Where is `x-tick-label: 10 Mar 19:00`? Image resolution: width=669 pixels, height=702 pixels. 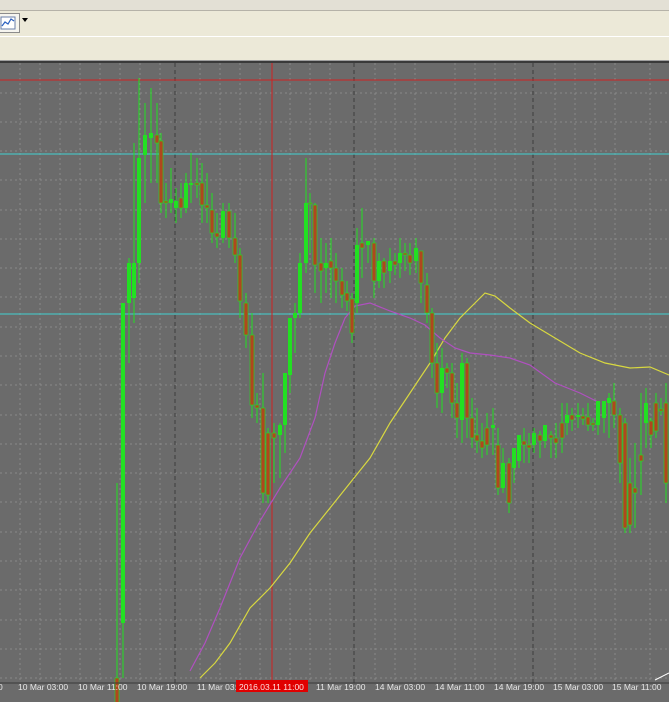
x-tick-label: 10 Mar 19:00 is located at coordinates (162, 687).